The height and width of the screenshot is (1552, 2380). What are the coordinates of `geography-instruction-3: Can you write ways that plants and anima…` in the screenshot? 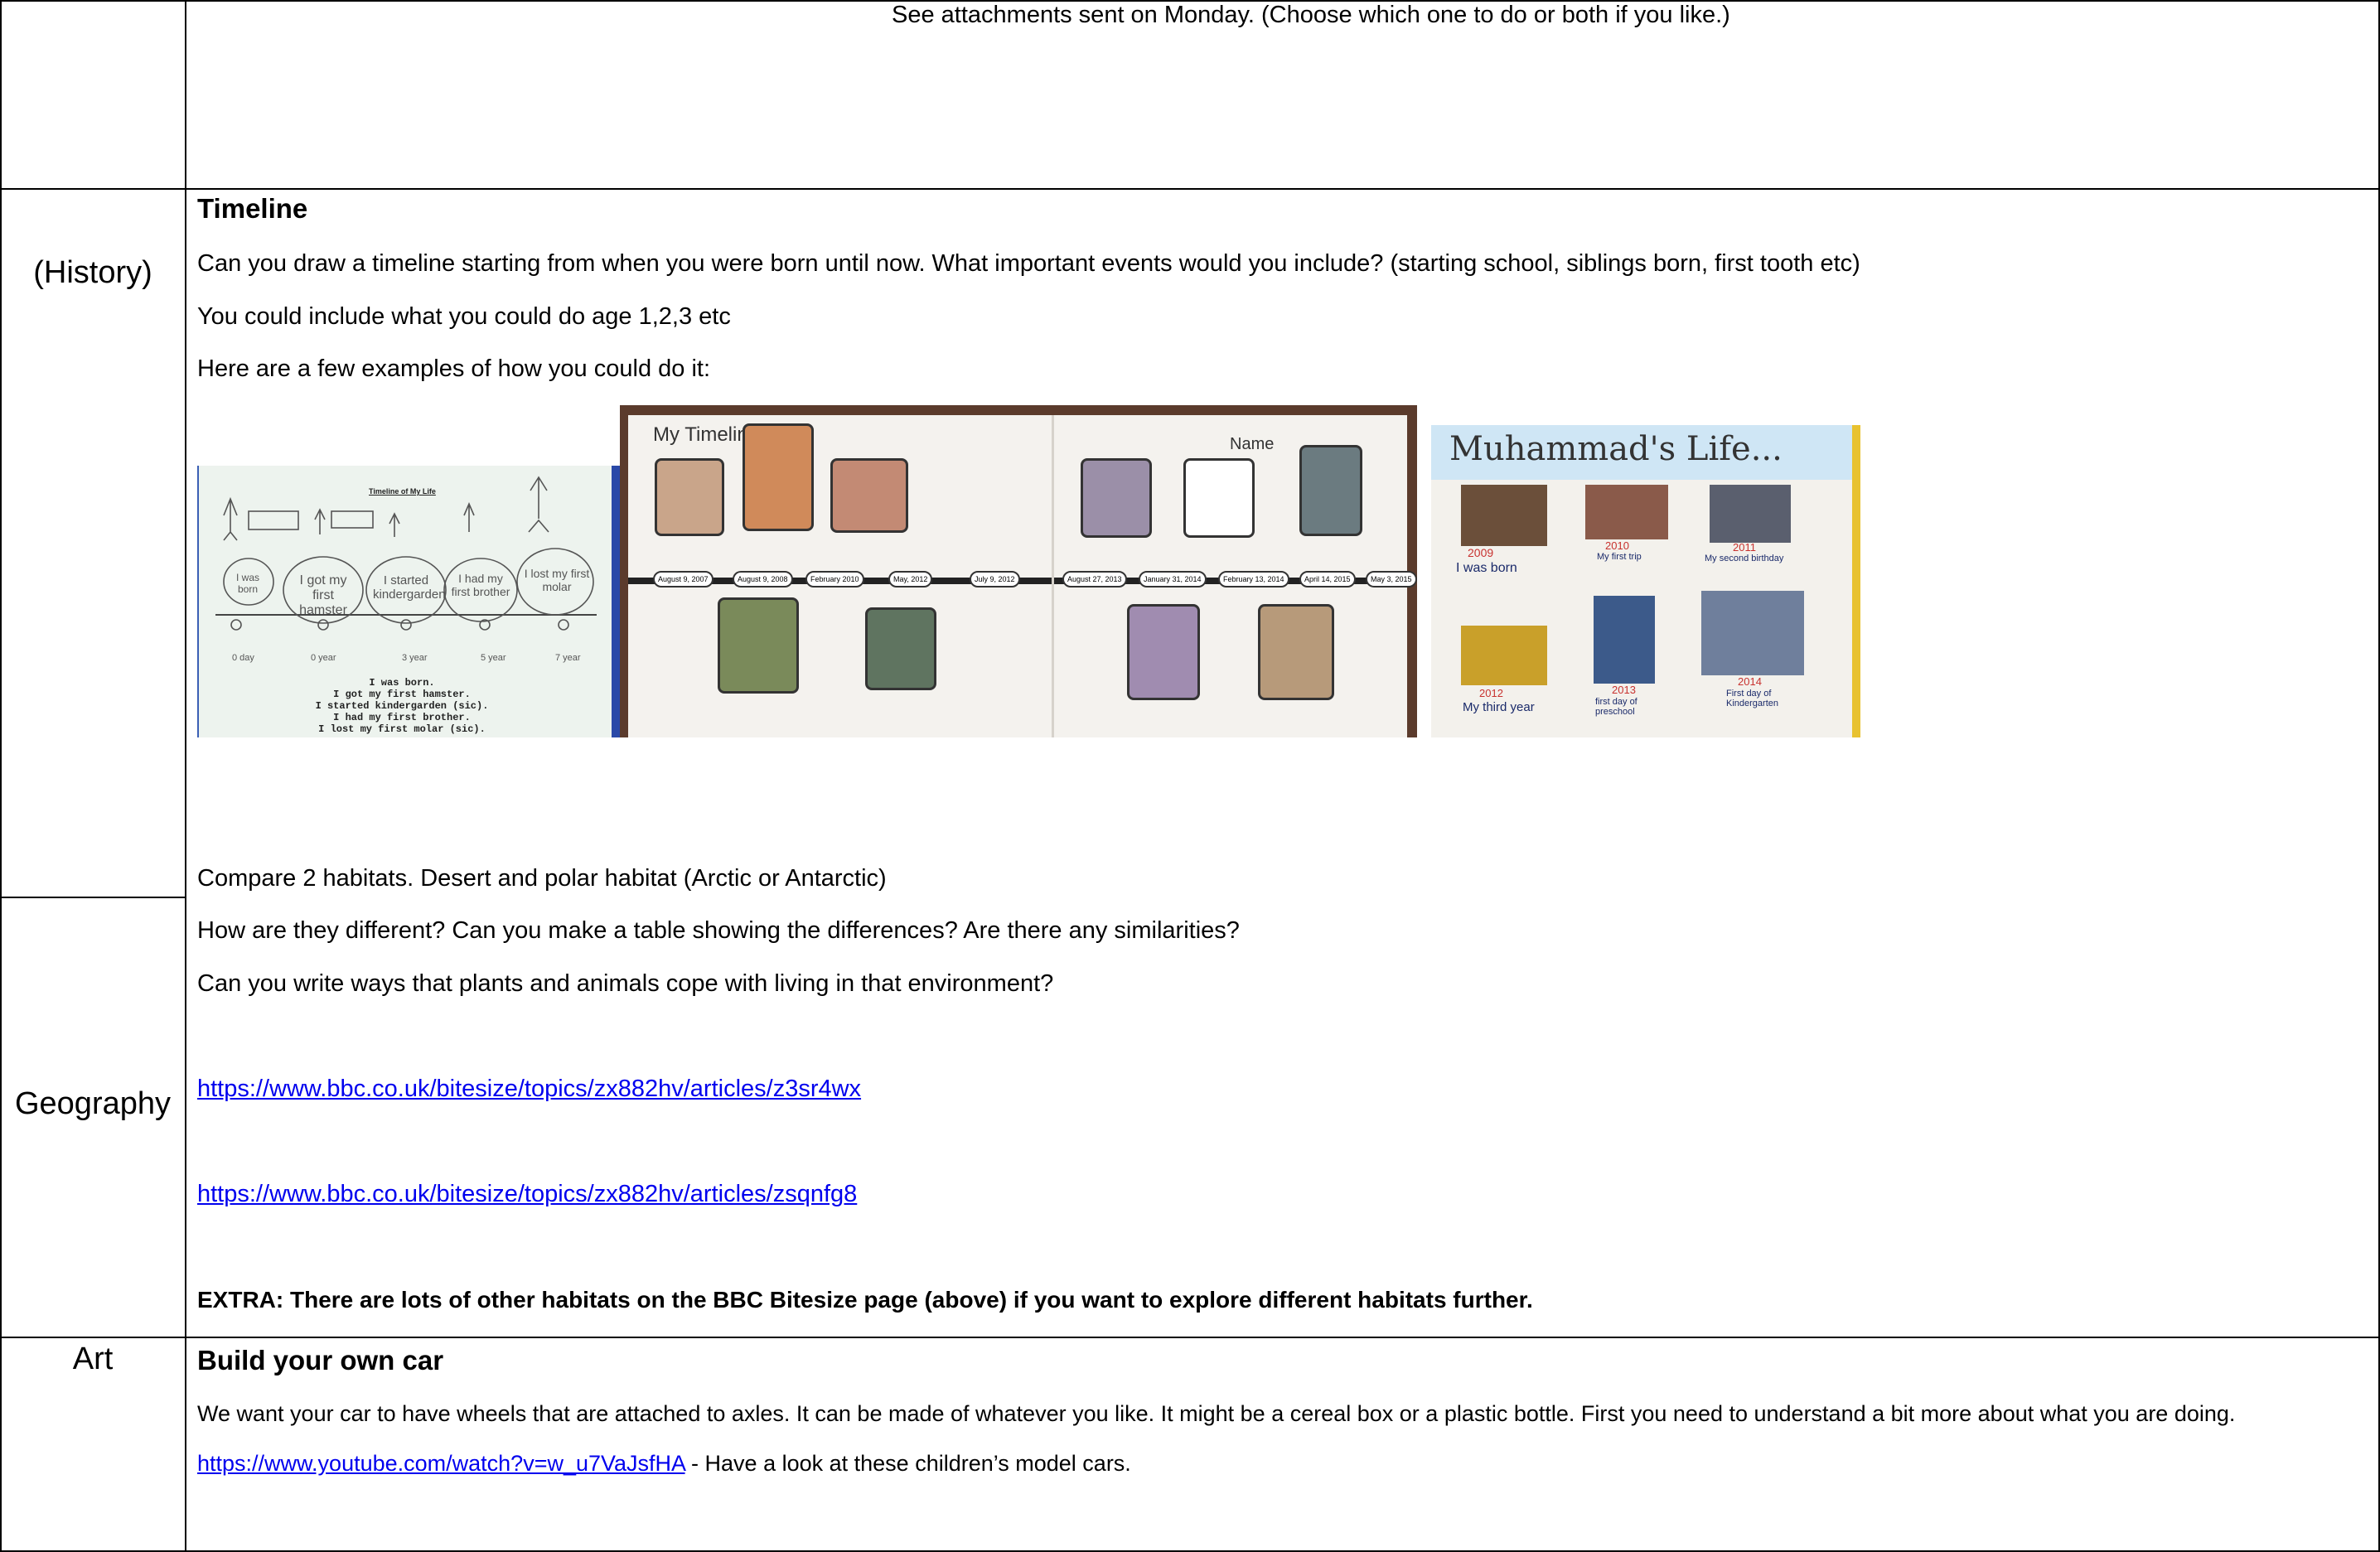 It's located at (625, 983).